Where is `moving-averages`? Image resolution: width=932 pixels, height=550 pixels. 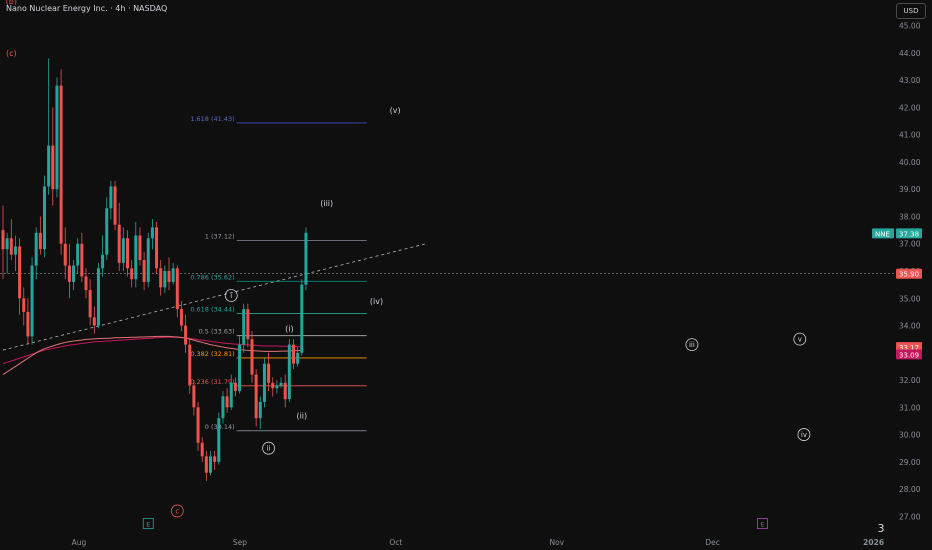 moving-averages is located at coordinates (152, 355).